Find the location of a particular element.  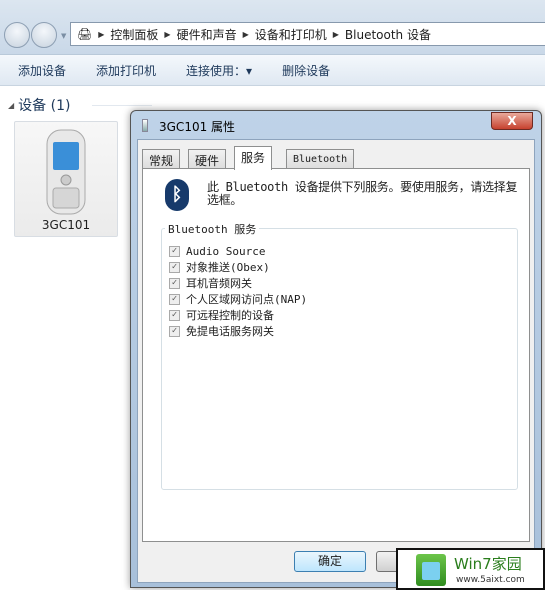

breadcrumb-item: 控制面板 is located at coordinates (134, 34).